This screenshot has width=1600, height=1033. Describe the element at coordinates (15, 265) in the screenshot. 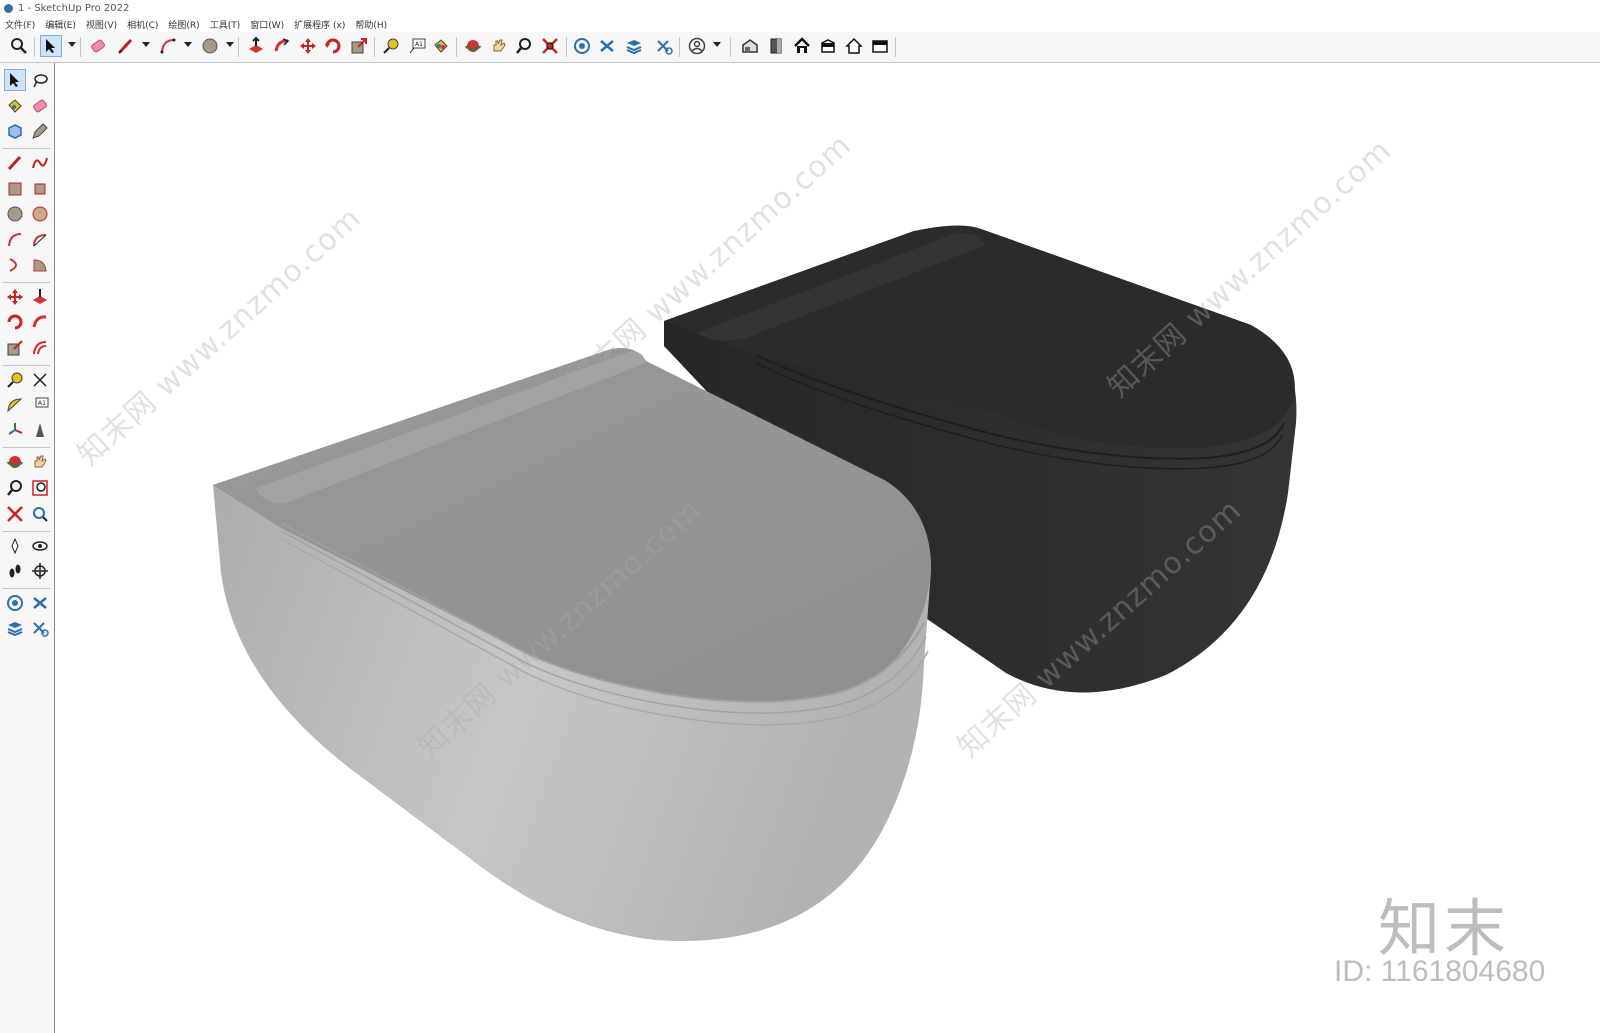

I see `three-point-arc-icon` at that location.